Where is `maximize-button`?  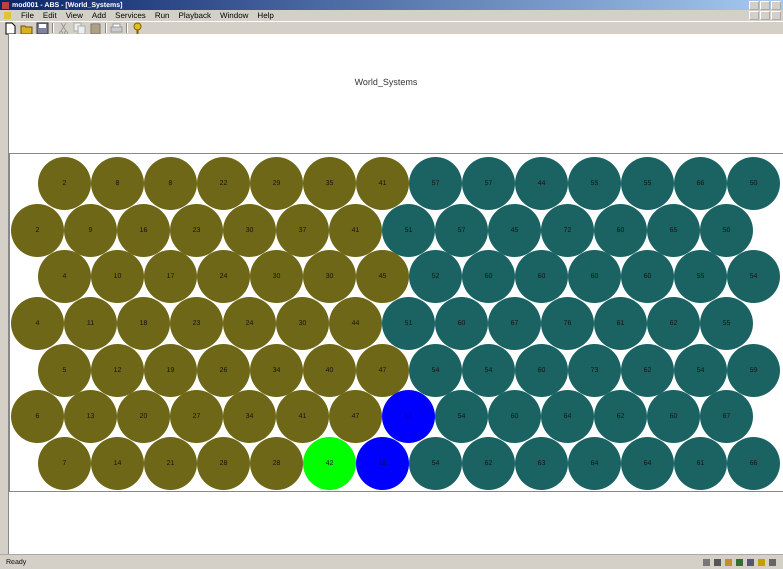 maximize-button is located at coordinates (765, 5).